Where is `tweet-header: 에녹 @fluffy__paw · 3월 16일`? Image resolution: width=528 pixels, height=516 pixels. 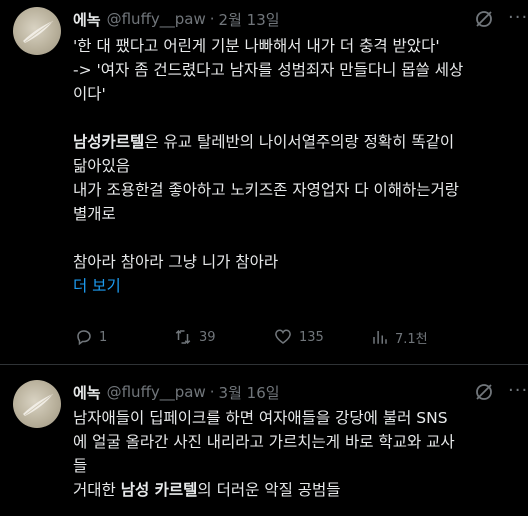 tweet-header: 에녹 @fluffy__paw · 3월 16일 is located at coordinates (176, 392).